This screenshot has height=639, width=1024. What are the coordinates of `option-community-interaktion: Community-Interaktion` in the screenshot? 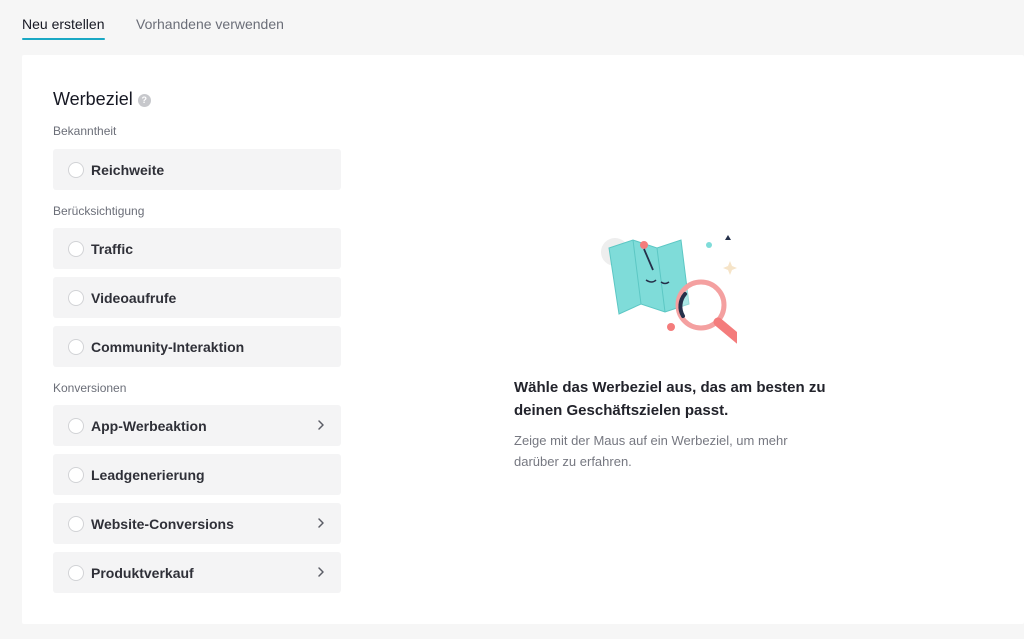 It's located at (197, 346).